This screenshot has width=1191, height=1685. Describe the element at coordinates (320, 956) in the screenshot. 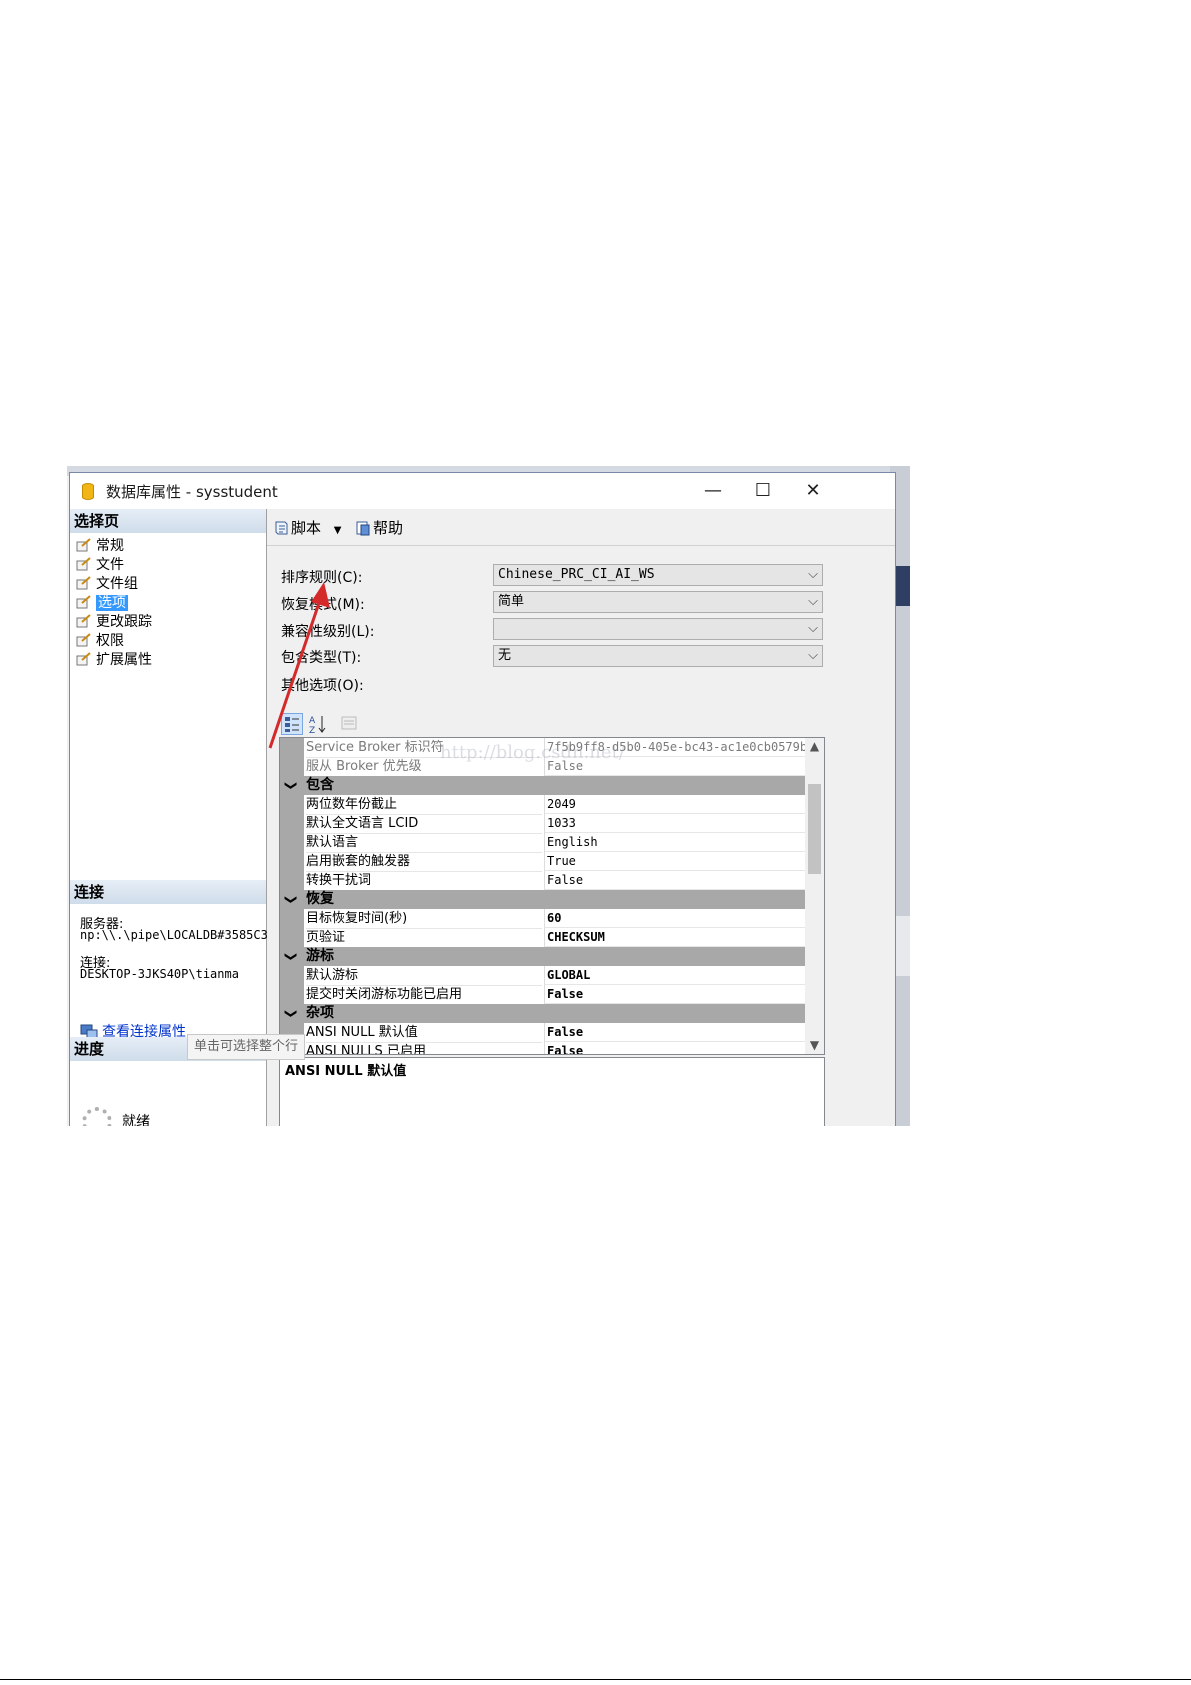

I see `category-name: 游标` at that location.